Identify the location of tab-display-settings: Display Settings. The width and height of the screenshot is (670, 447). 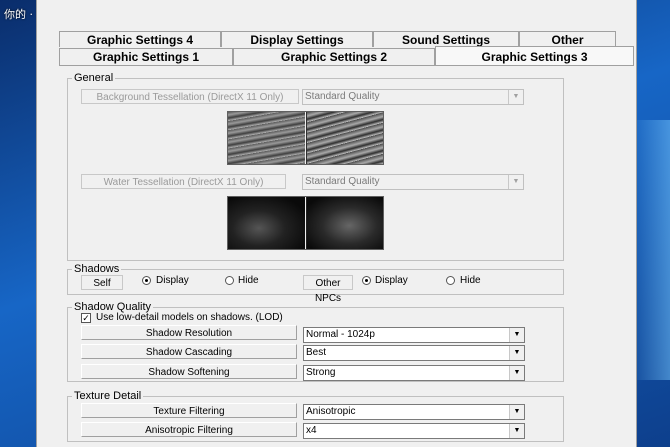
(297, 39).